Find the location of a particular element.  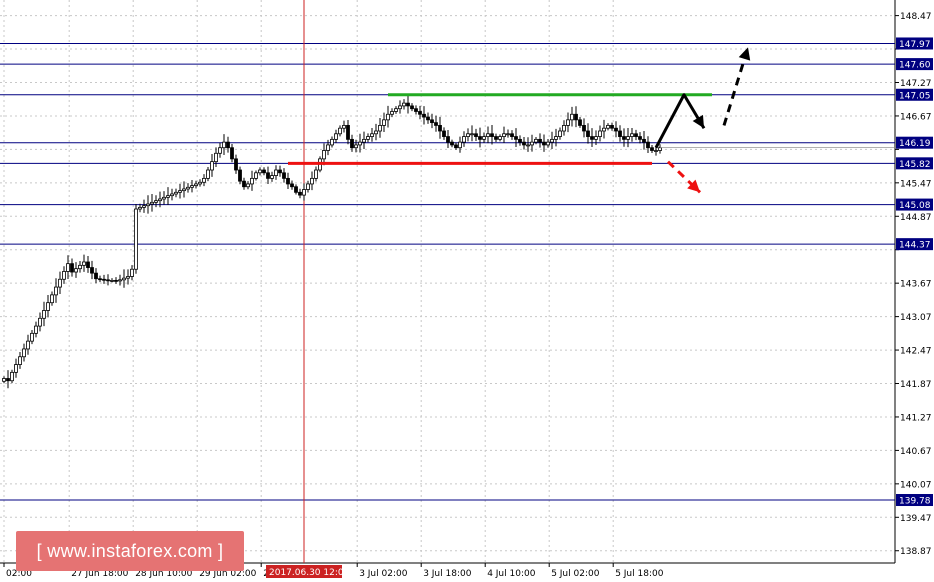

y-tick-label: 148.47 is located at coordinates (916, 17).